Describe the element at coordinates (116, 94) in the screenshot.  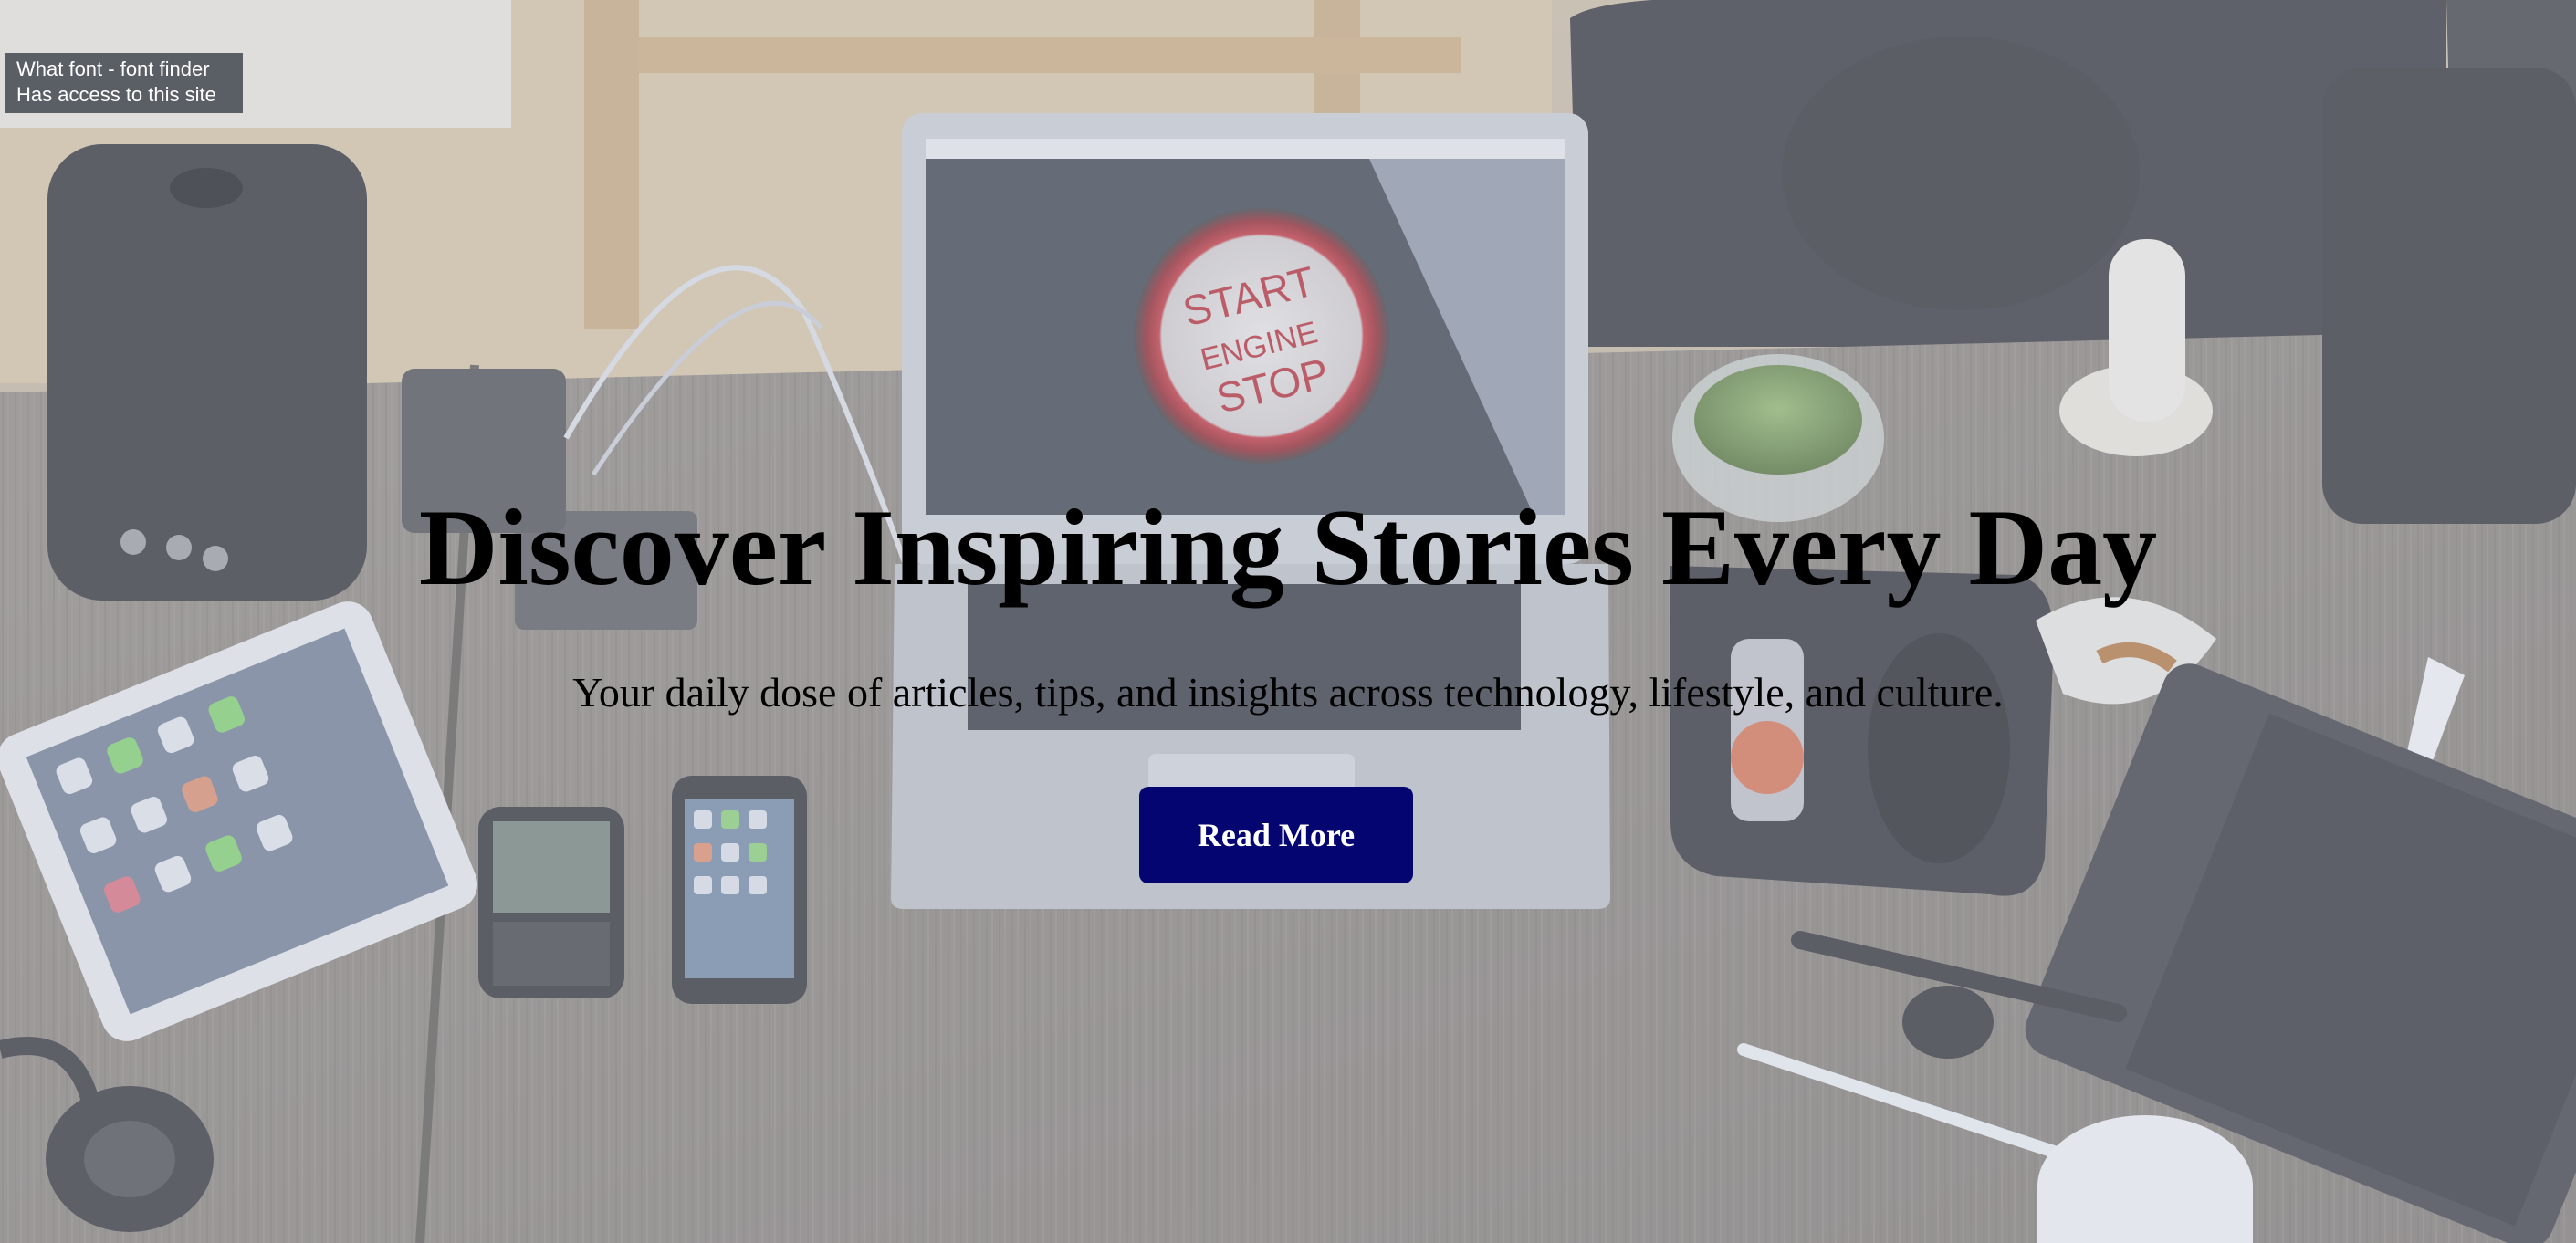
I see `extension-tooltip-access: Has access to this site` at that location.